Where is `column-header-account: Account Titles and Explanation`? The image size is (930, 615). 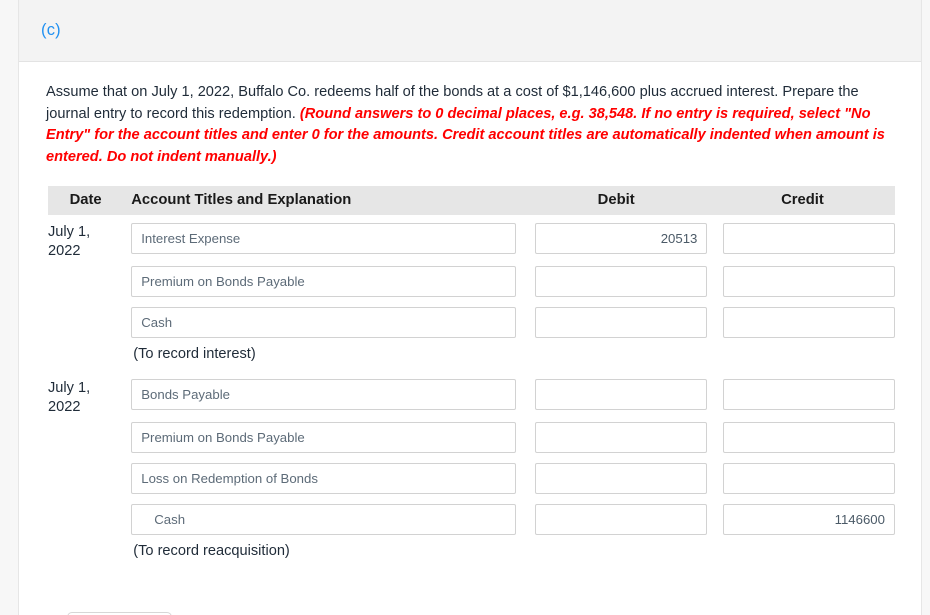
column-header-account: Account Titles and Explanation is located at coordinates (323, 200).